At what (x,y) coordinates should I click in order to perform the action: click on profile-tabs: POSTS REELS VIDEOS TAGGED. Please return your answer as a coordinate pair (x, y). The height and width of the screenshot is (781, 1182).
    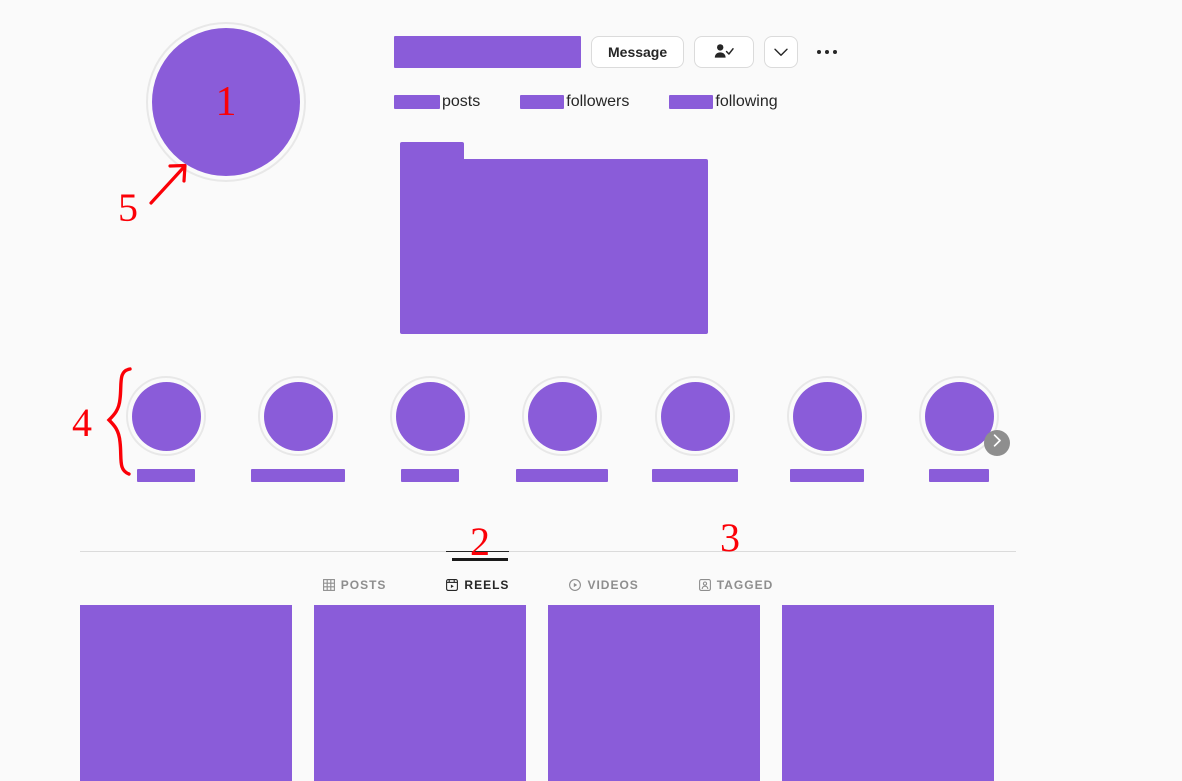
    Looking at the image, I should click on (548, 576).